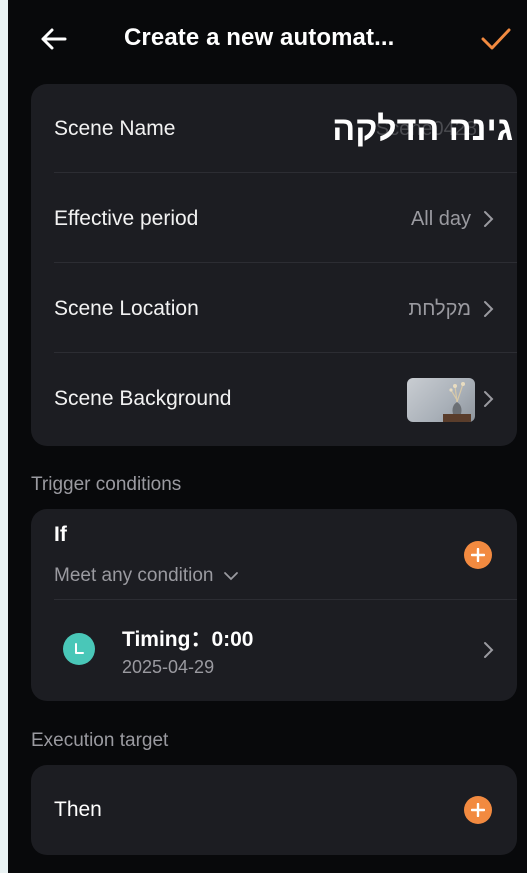 The height and width of the screenshot is (873, 527). Describe the element at coordinates (126, 218) in the screenshot. I see `effective-period-label: Effective period` at that location.